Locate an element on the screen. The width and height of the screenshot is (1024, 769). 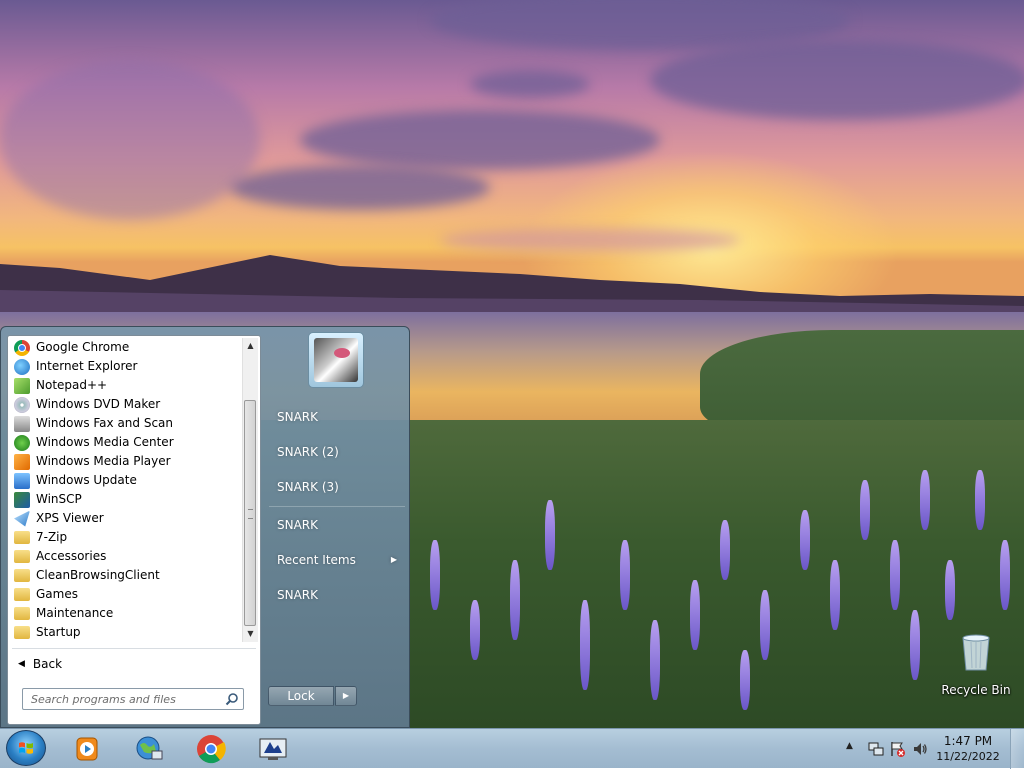
back-label: Back is located at coordinates (47, 664).